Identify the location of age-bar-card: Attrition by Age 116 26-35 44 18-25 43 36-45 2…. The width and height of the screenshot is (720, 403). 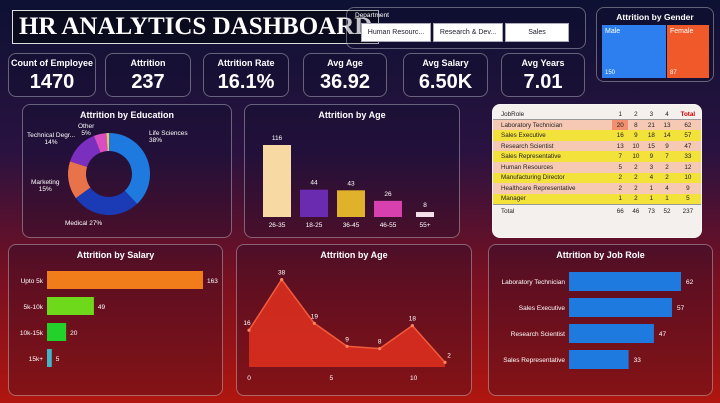
(352, 171).